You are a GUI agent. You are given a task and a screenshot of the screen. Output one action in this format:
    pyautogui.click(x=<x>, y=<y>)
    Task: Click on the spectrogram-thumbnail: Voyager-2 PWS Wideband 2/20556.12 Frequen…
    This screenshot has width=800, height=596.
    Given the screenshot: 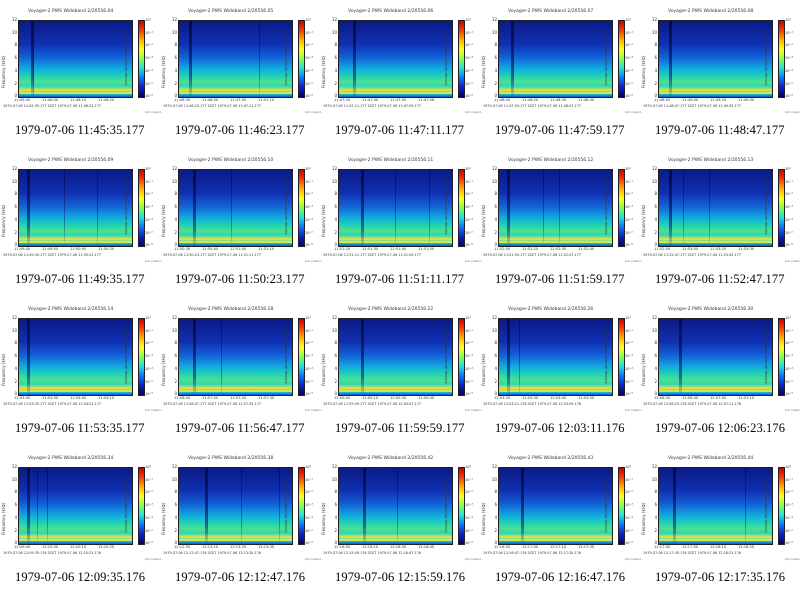 What is the action you would take?
    pyautogui.click(x=561, y=223)
    